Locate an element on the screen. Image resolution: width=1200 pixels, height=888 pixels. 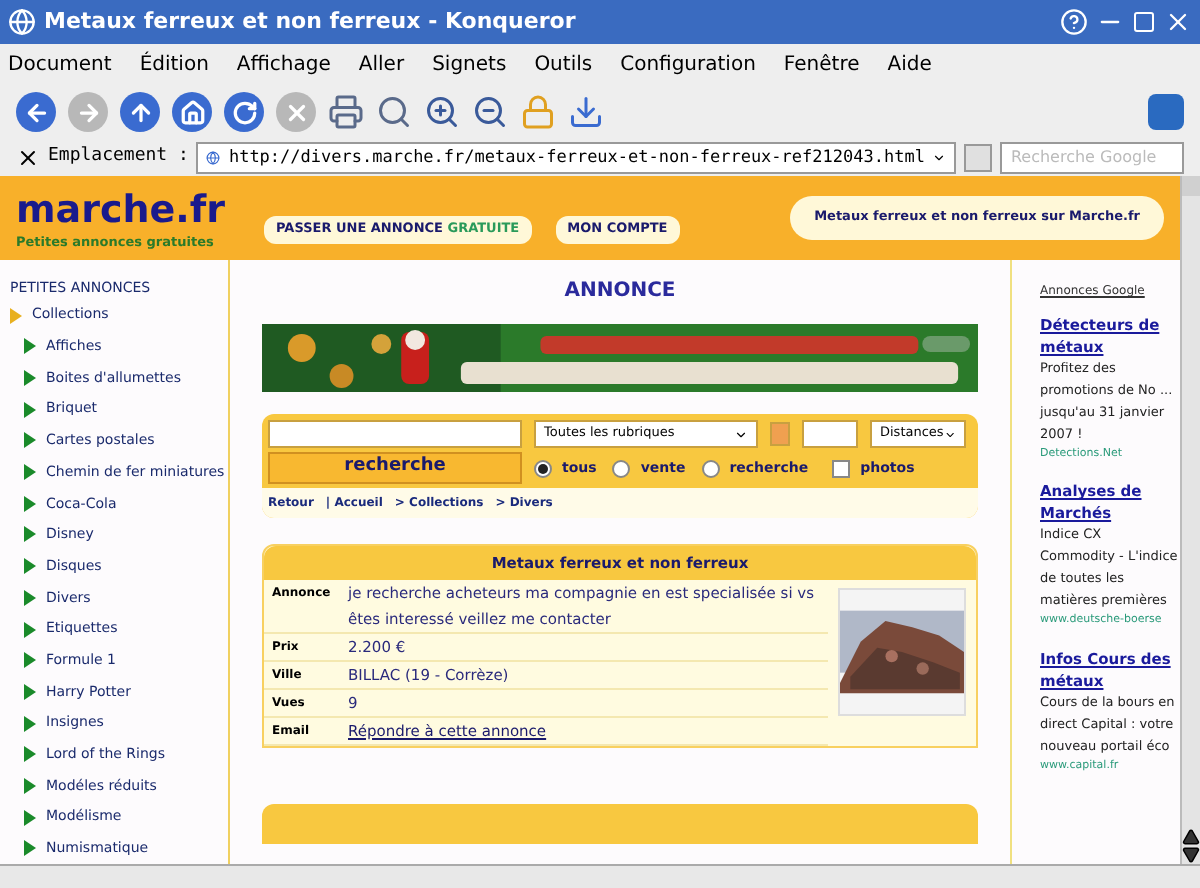
reload-icon is located at coordinates (244, 112).